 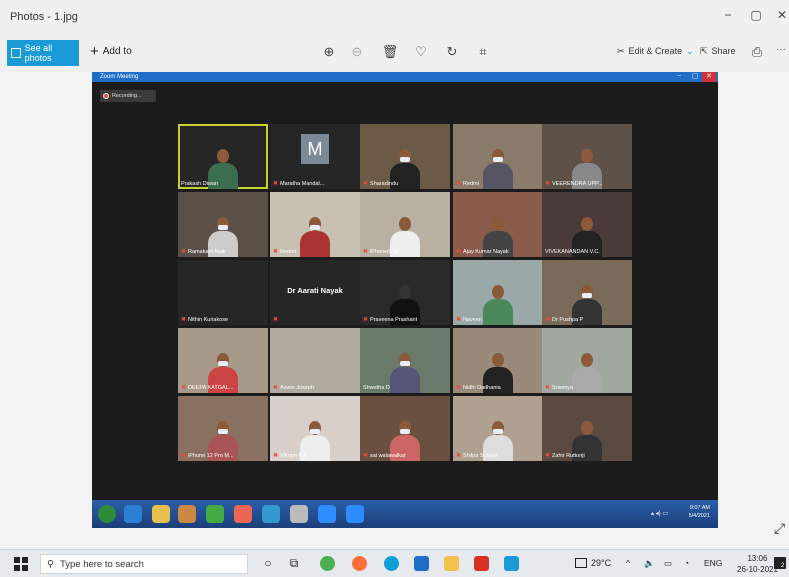 I want to click on participant-tile: ✖ Sowmya, so click(x=587, y=360).